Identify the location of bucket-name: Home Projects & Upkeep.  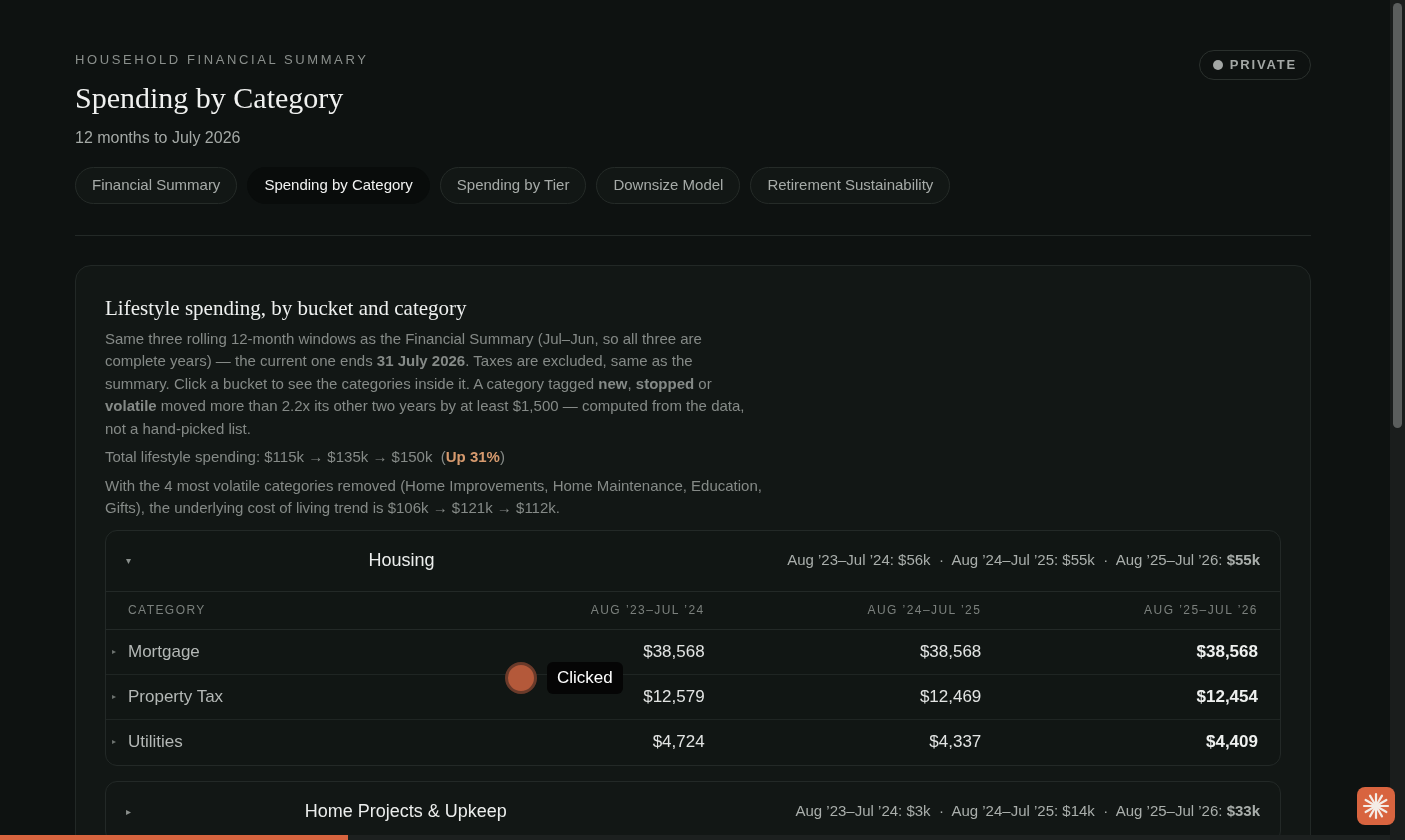
(405, 811).